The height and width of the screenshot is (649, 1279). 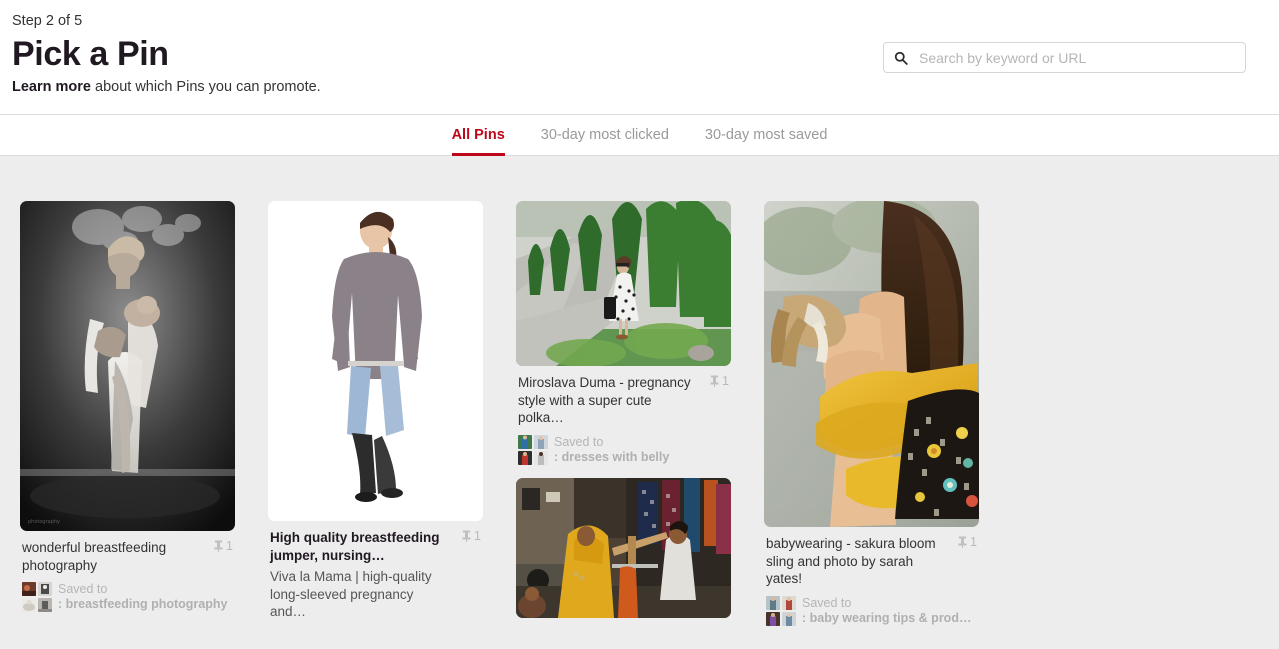 I want to click on saved-to-row: Saved to : dresses with belly, so click(x=623, y=449).